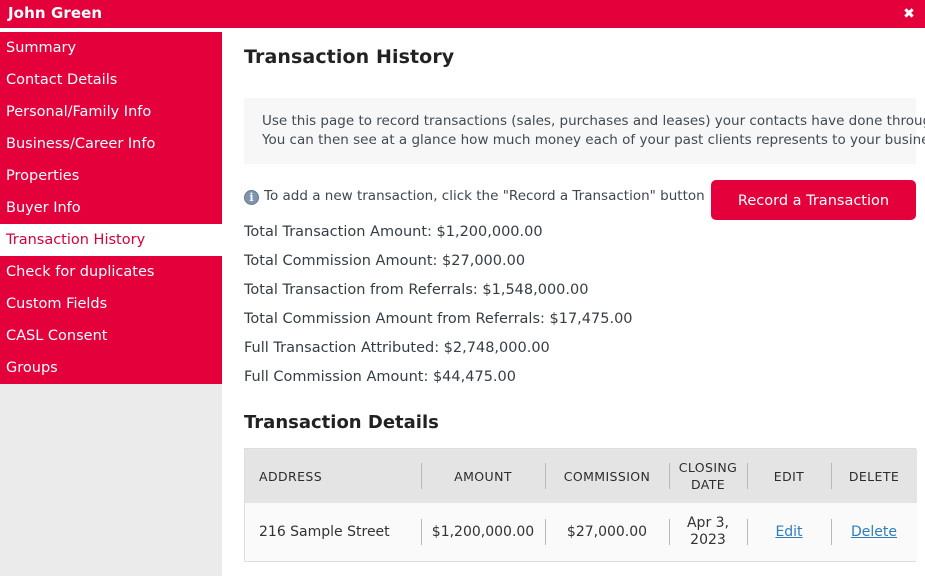 Image resolution: width=925 pixels, height=576 pixels. I want to click on cell-value-line2: 2023, so click(708, 540).